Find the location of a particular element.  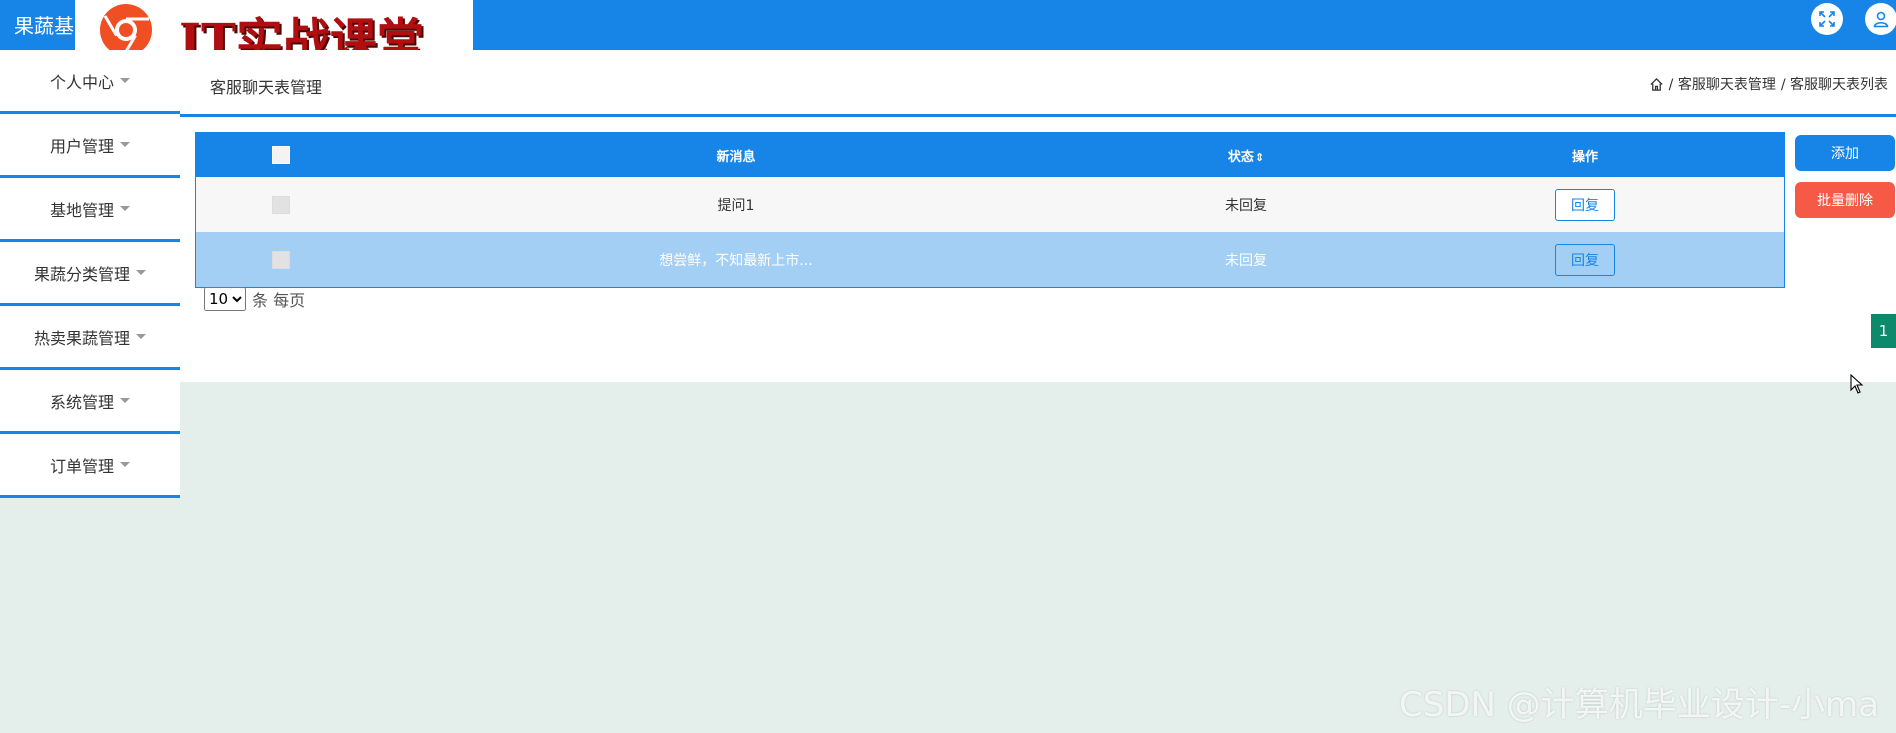

sidebar-item-label: 基地管理 is located at coordinates (81, 210).